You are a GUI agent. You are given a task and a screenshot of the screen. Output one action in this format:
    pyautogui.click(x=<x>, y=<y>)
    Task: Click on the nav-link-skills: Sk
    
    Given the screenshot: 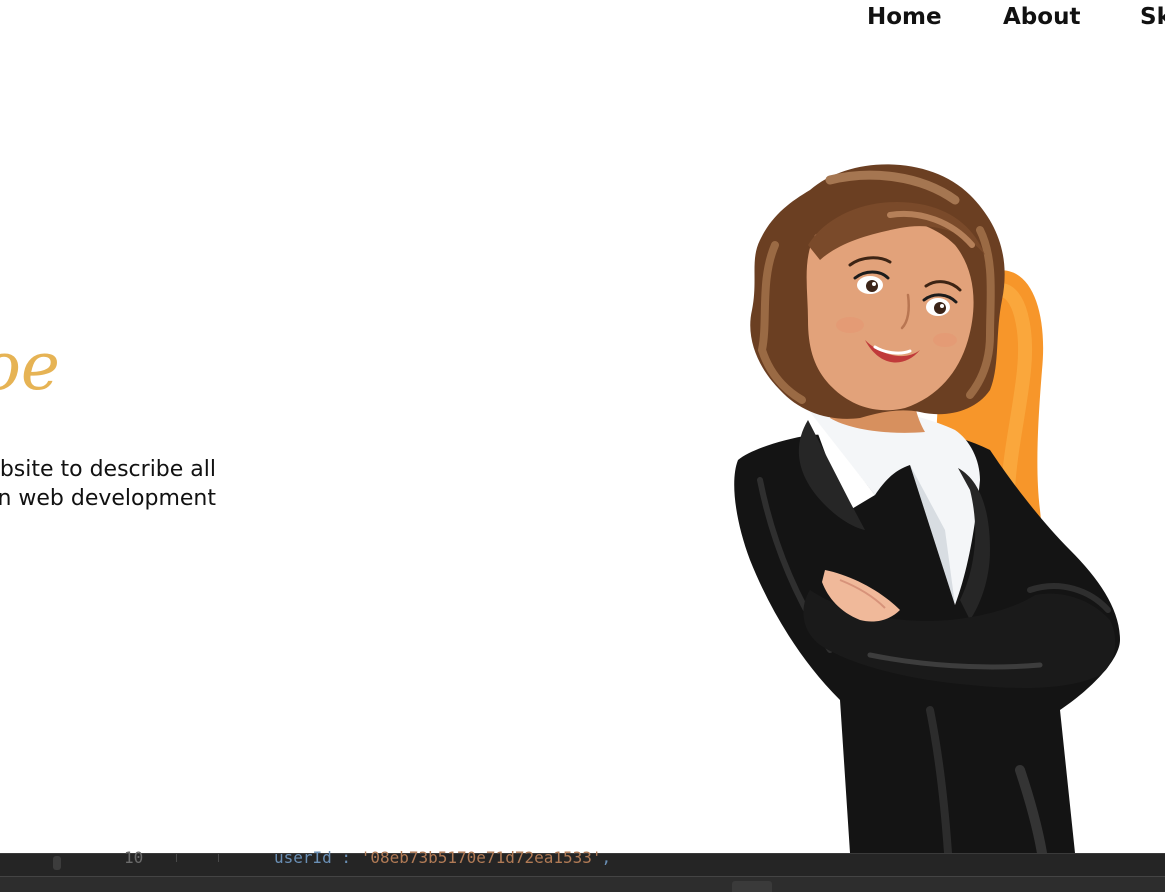 What is the action you would take?
    pyautogui.click(x=1152, y=17)
    